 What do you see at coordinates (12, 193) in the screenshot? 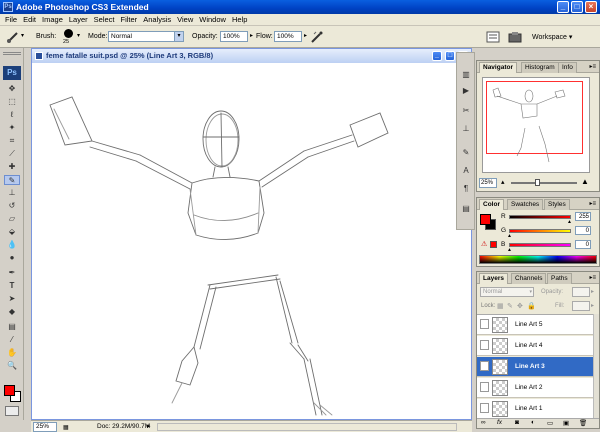
I see `clone-stamp-tool-icon: ⊥` at bounding box center [12, 193].